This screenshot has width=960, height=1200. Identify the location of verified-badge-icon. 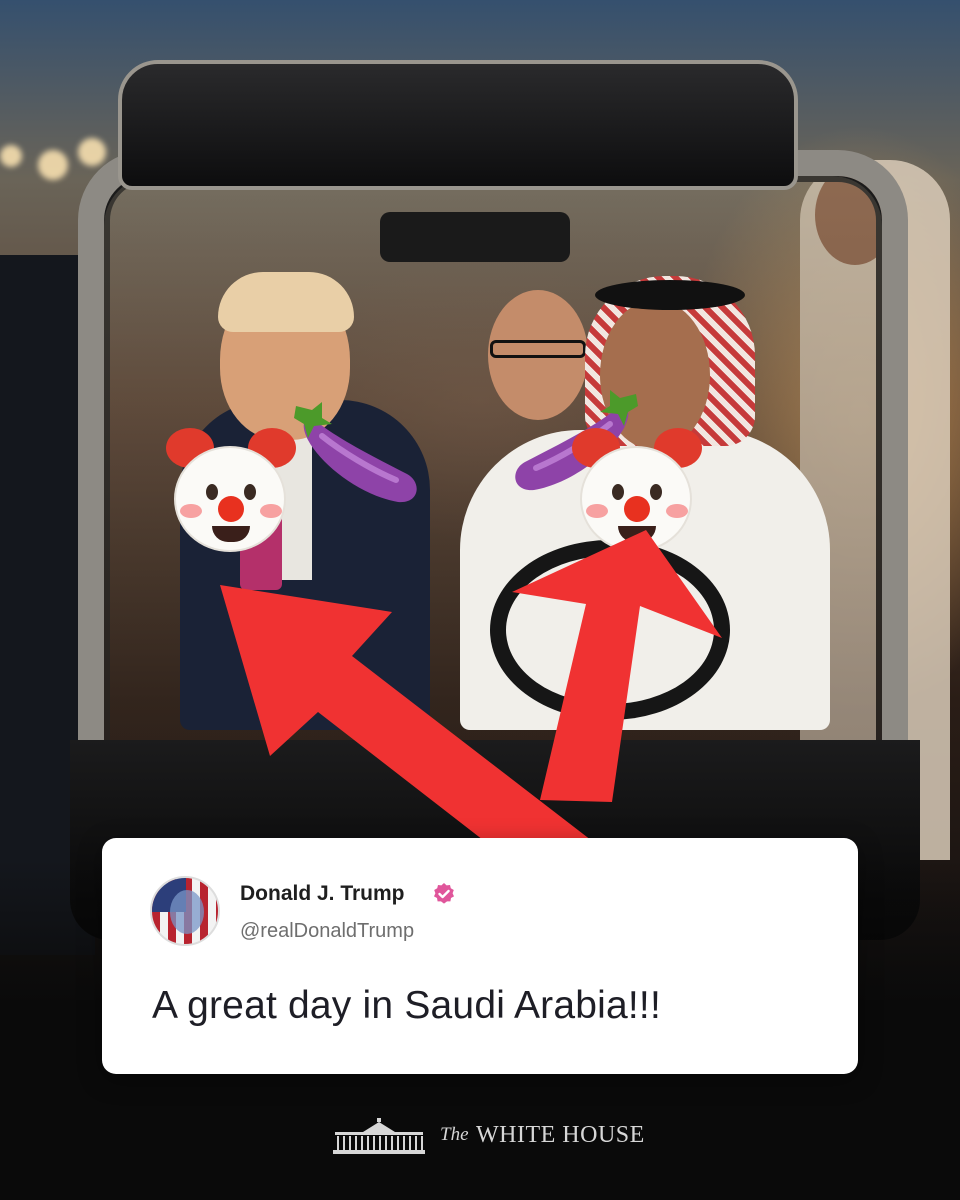
(444, 893).